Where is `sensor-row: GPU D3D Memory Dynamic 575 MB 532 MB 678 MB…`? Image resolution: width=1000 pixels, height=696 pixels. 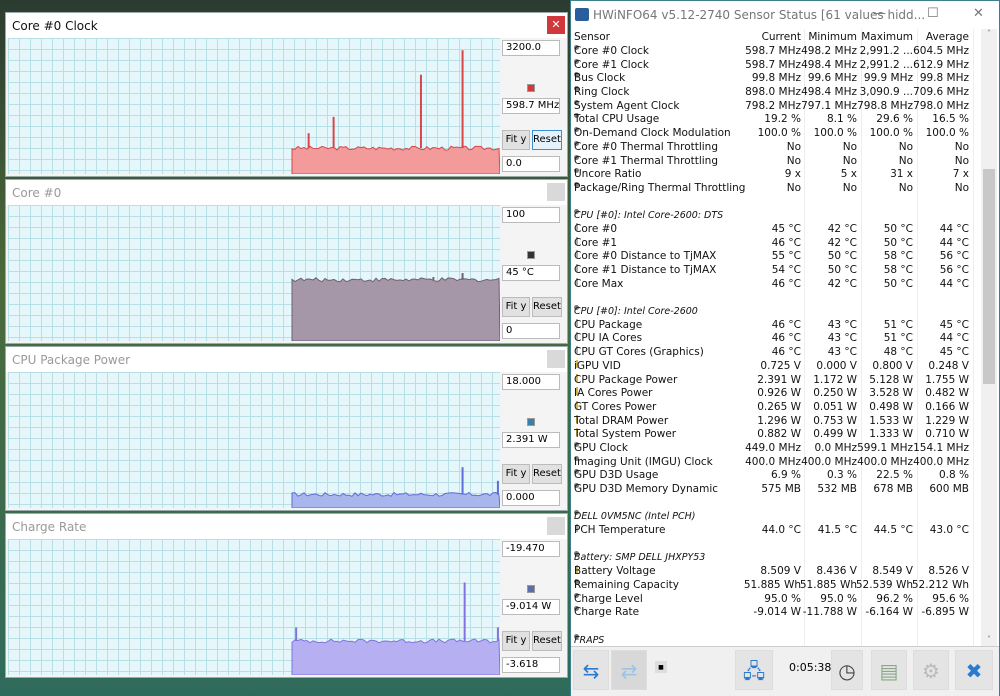
sensor-row: GPU D3D Memory Dynamic 575 MB 532 MB 678 MB… is located at coordinates (776, 490).